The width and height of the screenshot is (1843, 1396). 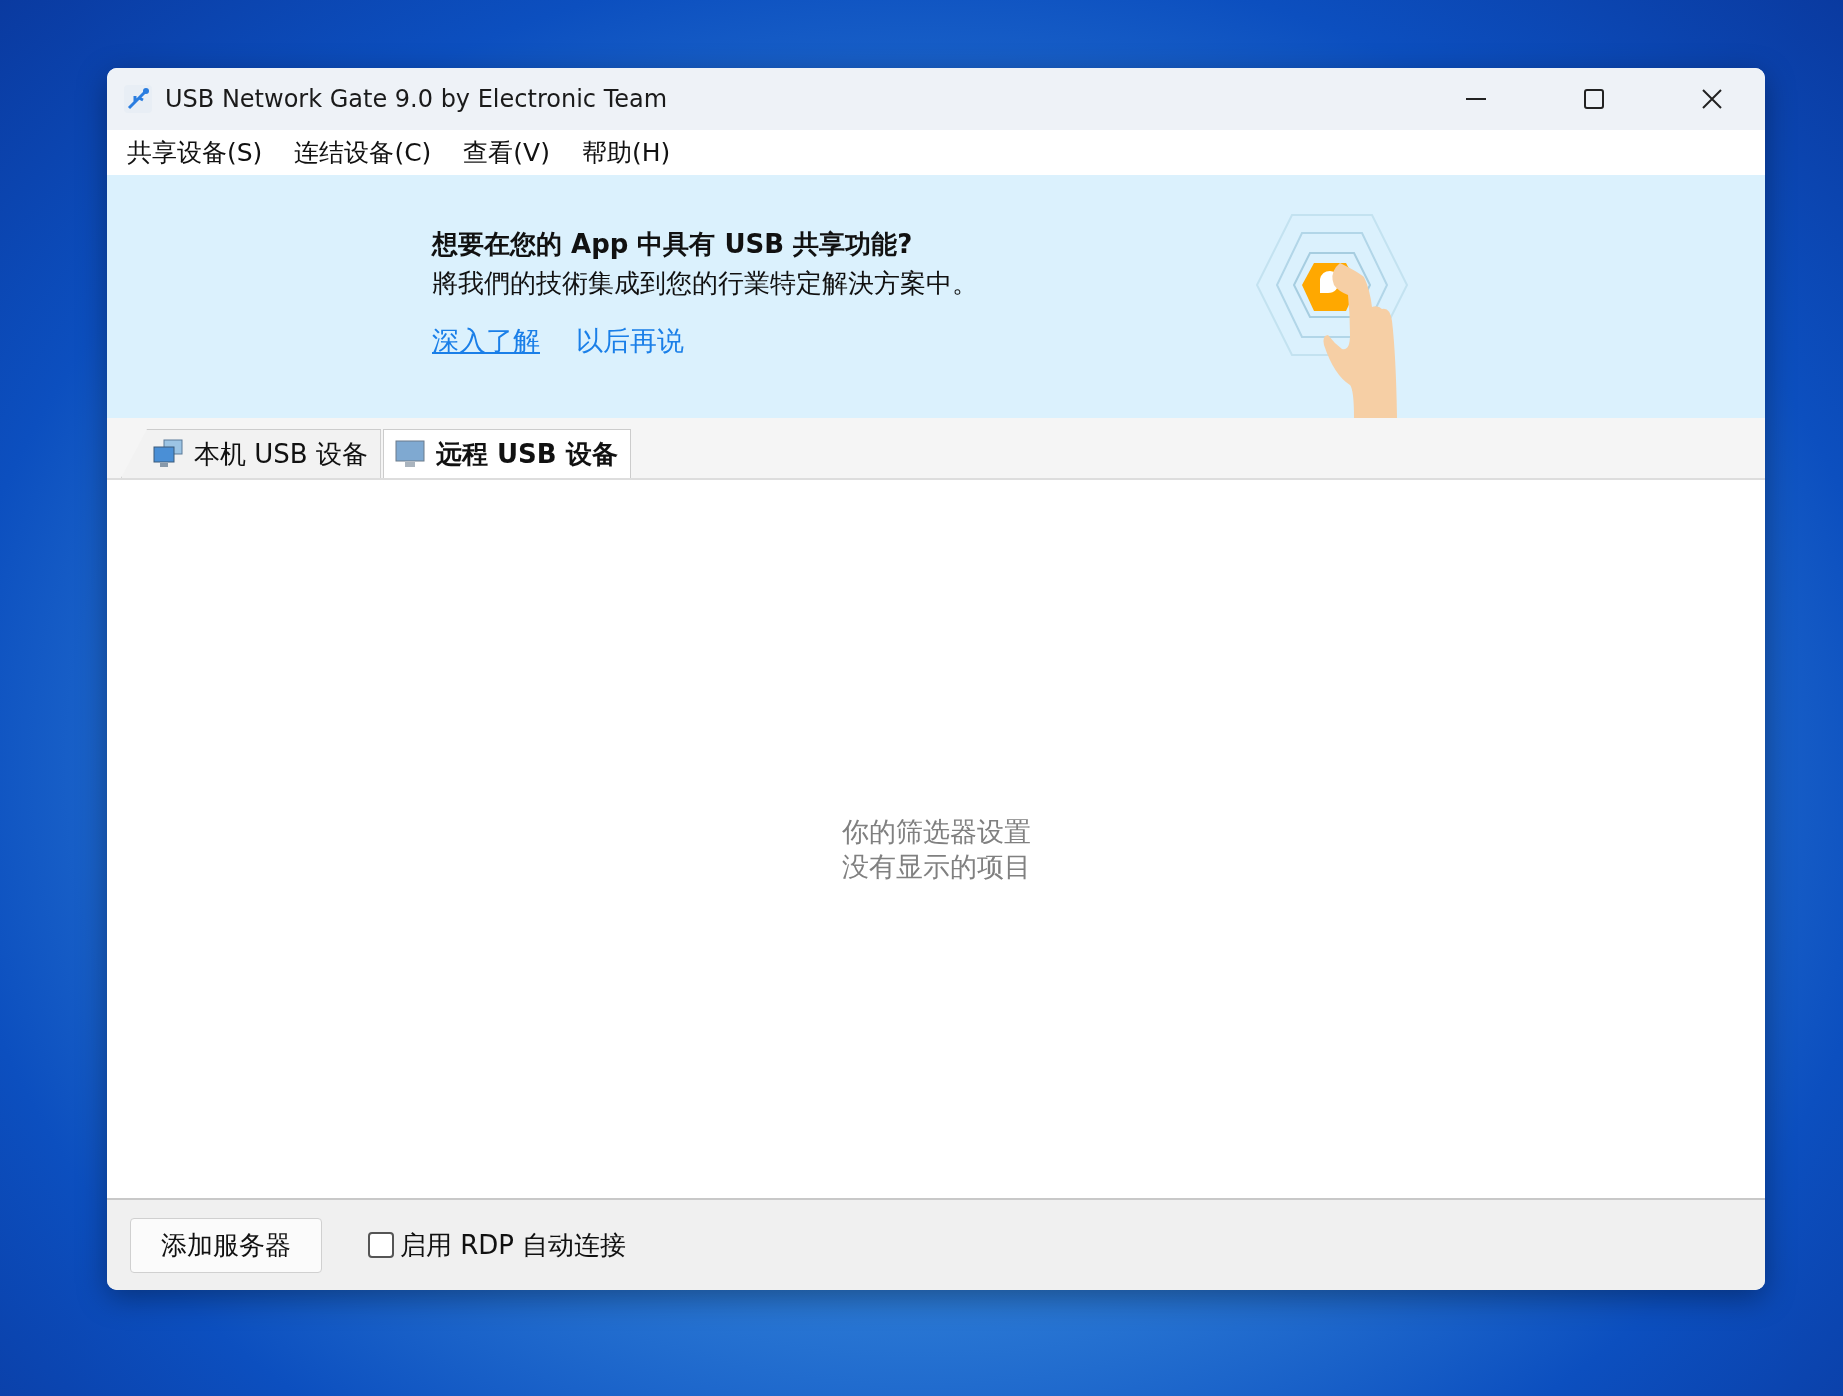 I want to click on menu-item: 共享设备(S), so click(x=195, y=152).